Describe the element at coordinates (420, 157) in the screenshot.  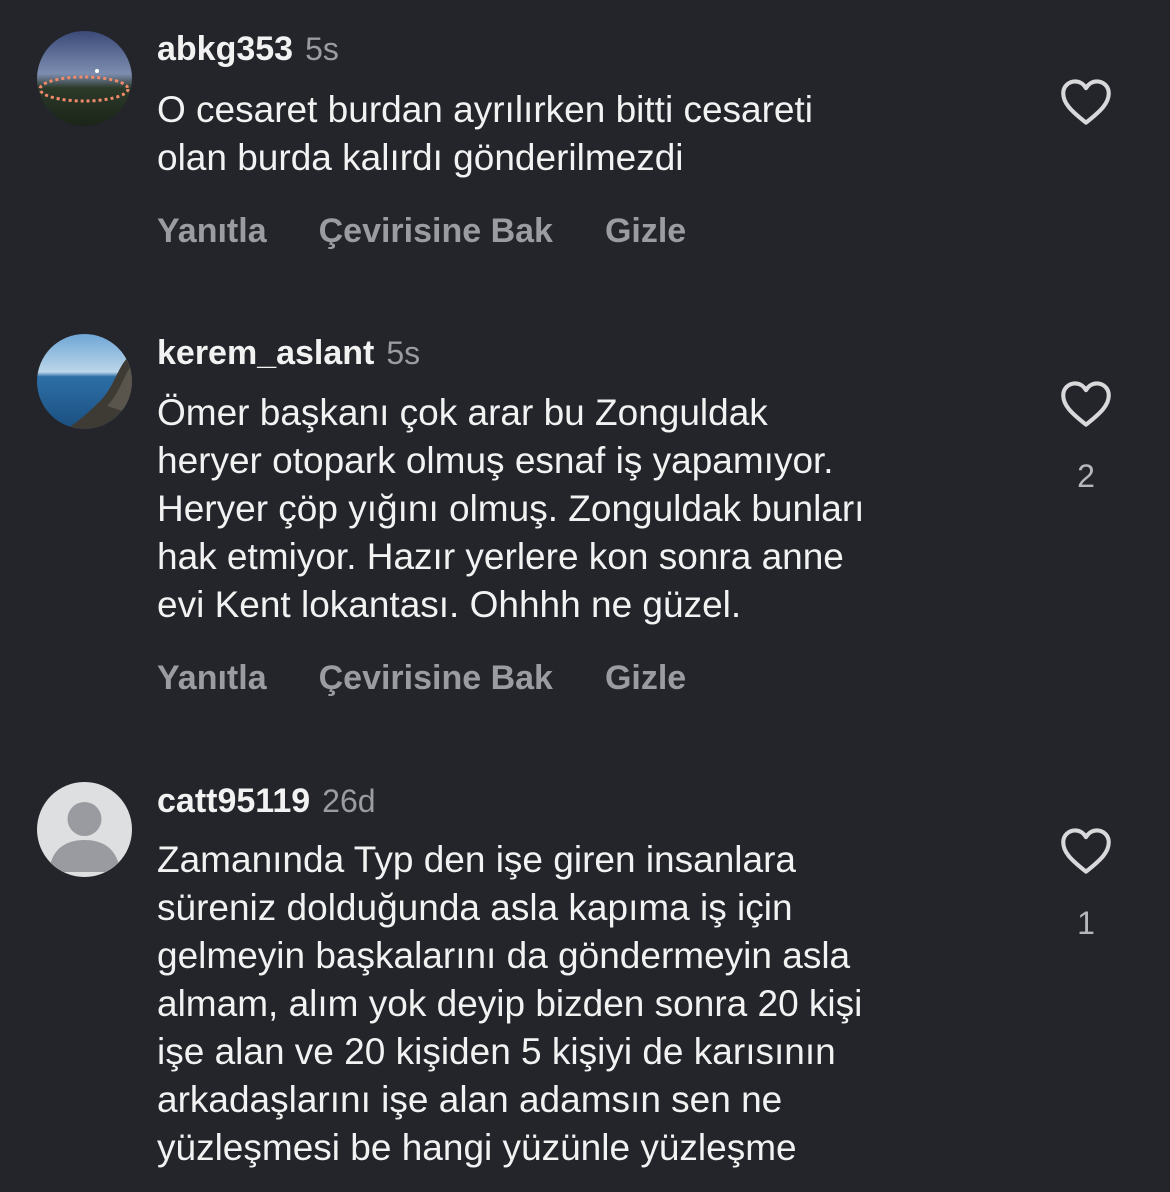
I see `comment-line: olan burda kalırdı gönderilmezdi` at that location.